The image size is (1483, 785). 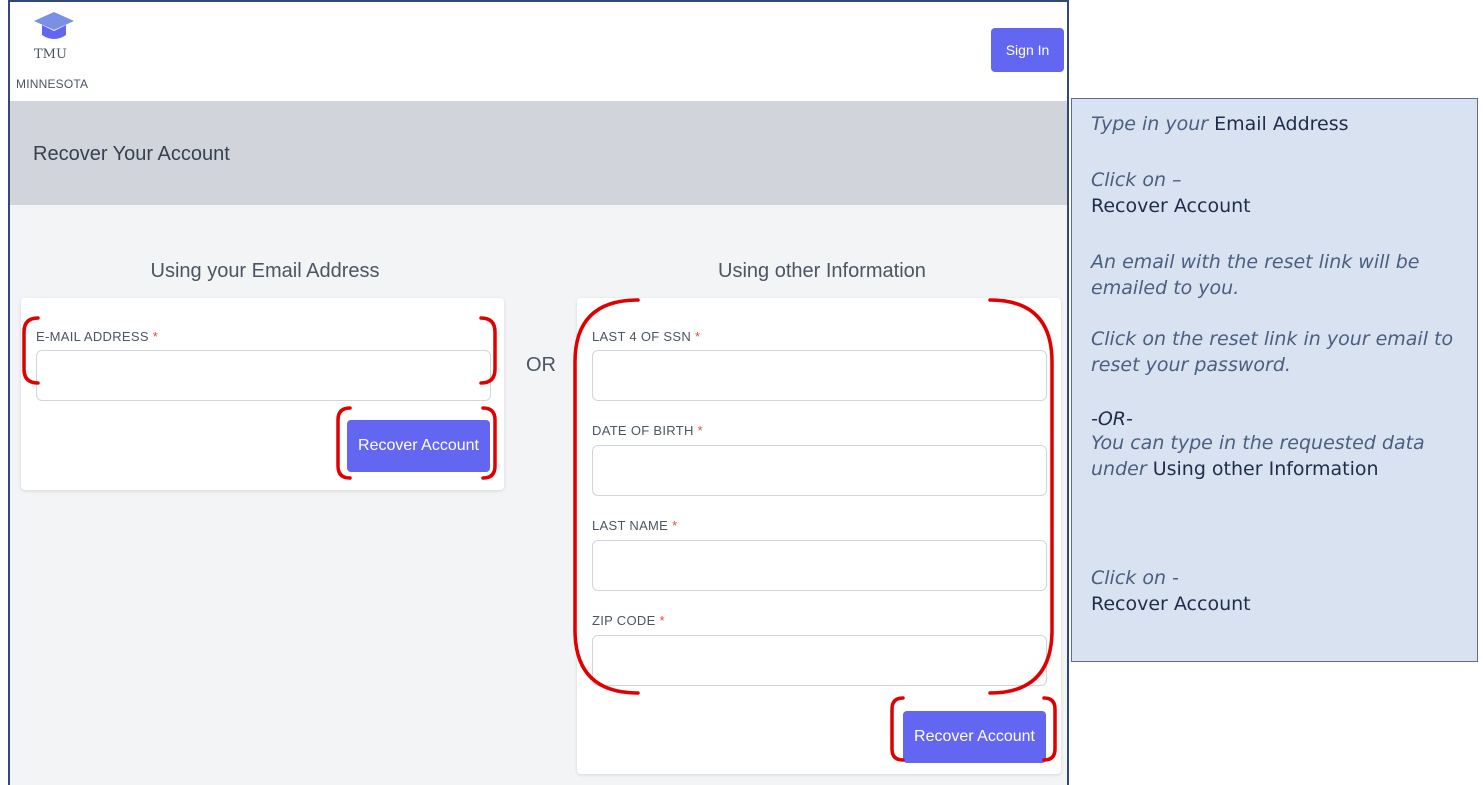 What do you see at coordinates (1112, 419) in the screenshot?
I see `instruction-or-marker: -OR-` at bounding box center [1112, 419].